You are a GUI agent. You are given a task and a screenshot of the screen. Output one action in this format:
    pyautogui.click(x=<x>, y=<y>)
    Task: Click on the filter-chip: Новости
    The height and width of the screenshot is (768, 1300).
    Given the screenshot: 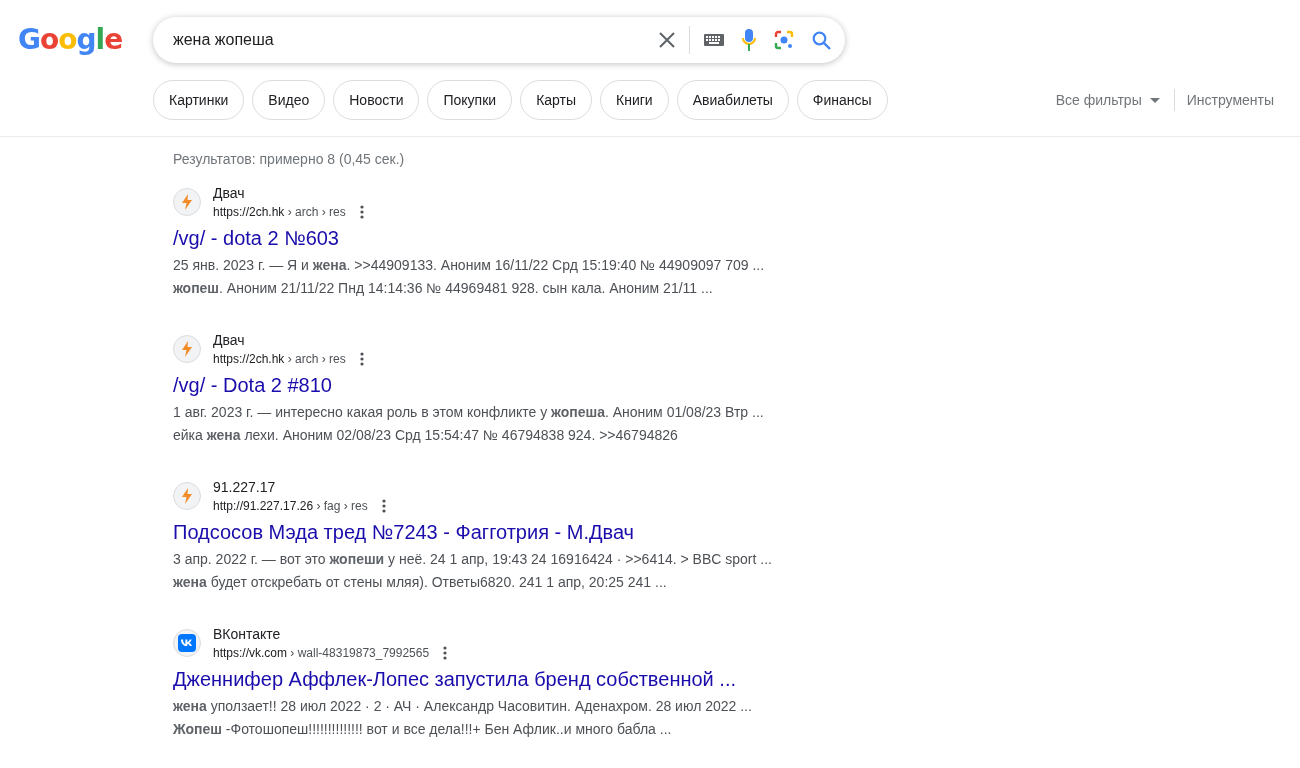 What is the action you would take?
    pyautogui.click(x=376, y=100)
    